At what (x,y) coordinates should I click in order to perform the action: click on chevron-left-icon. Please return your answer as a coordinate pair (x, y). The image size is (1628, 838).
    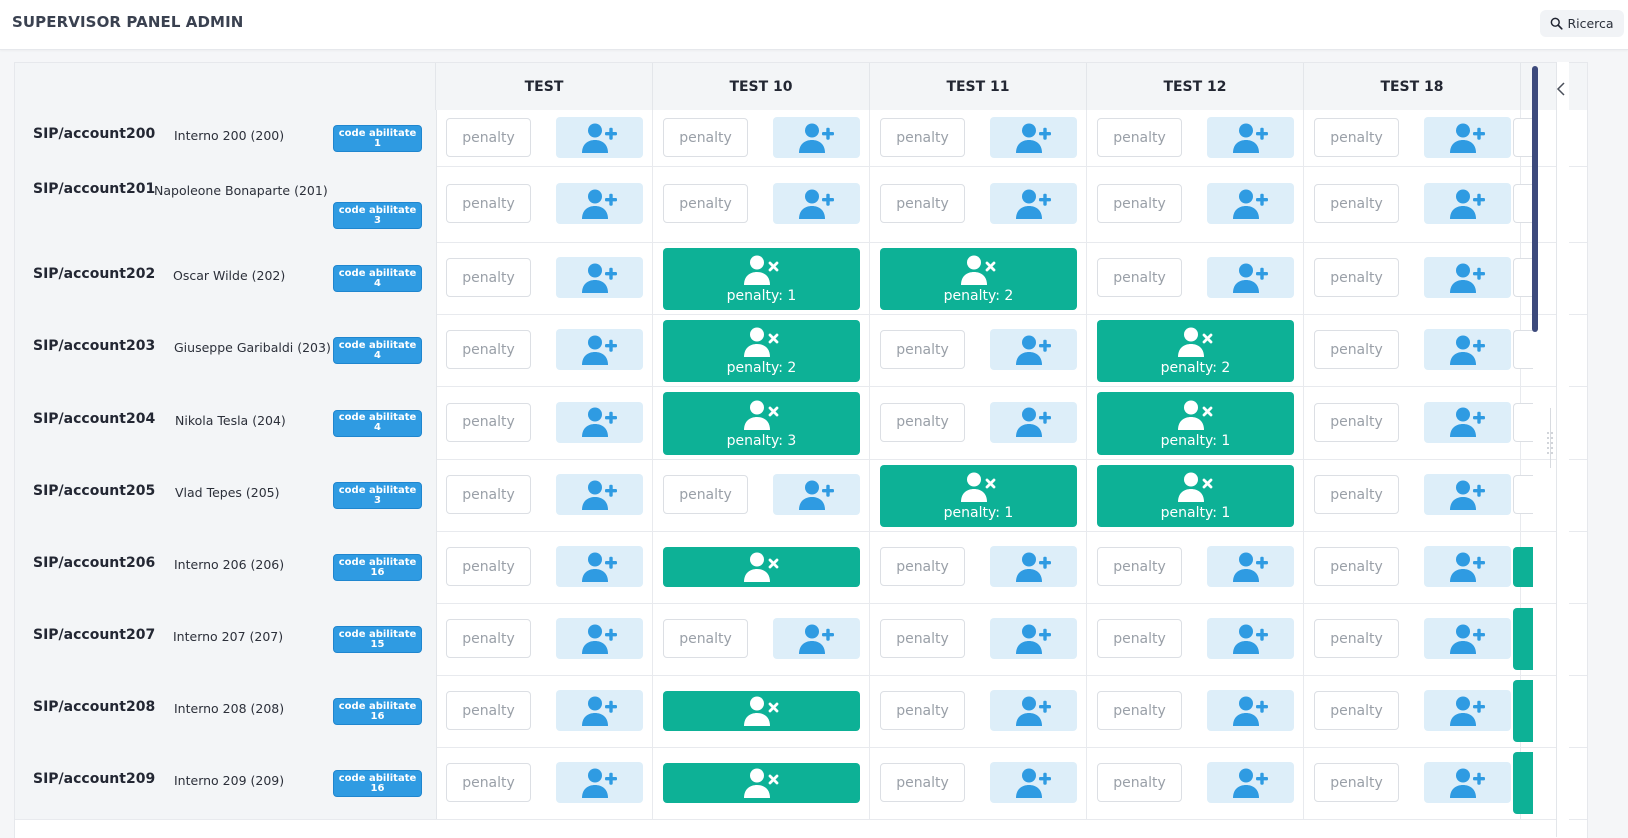
    Looking at the image, I should click on (1561, 89).